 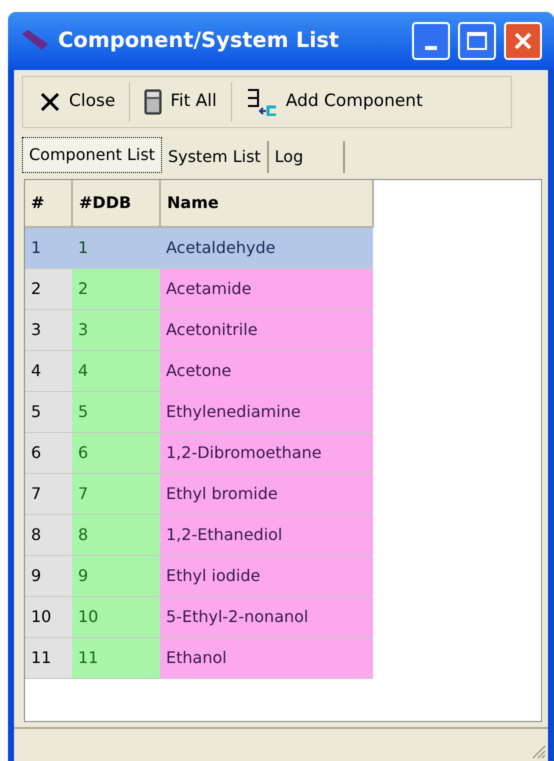 What do you see at coordinates (266, 247) in the screenshot?
I see `table-cell: Acetaldehyde` at bounding box center [266, 247].